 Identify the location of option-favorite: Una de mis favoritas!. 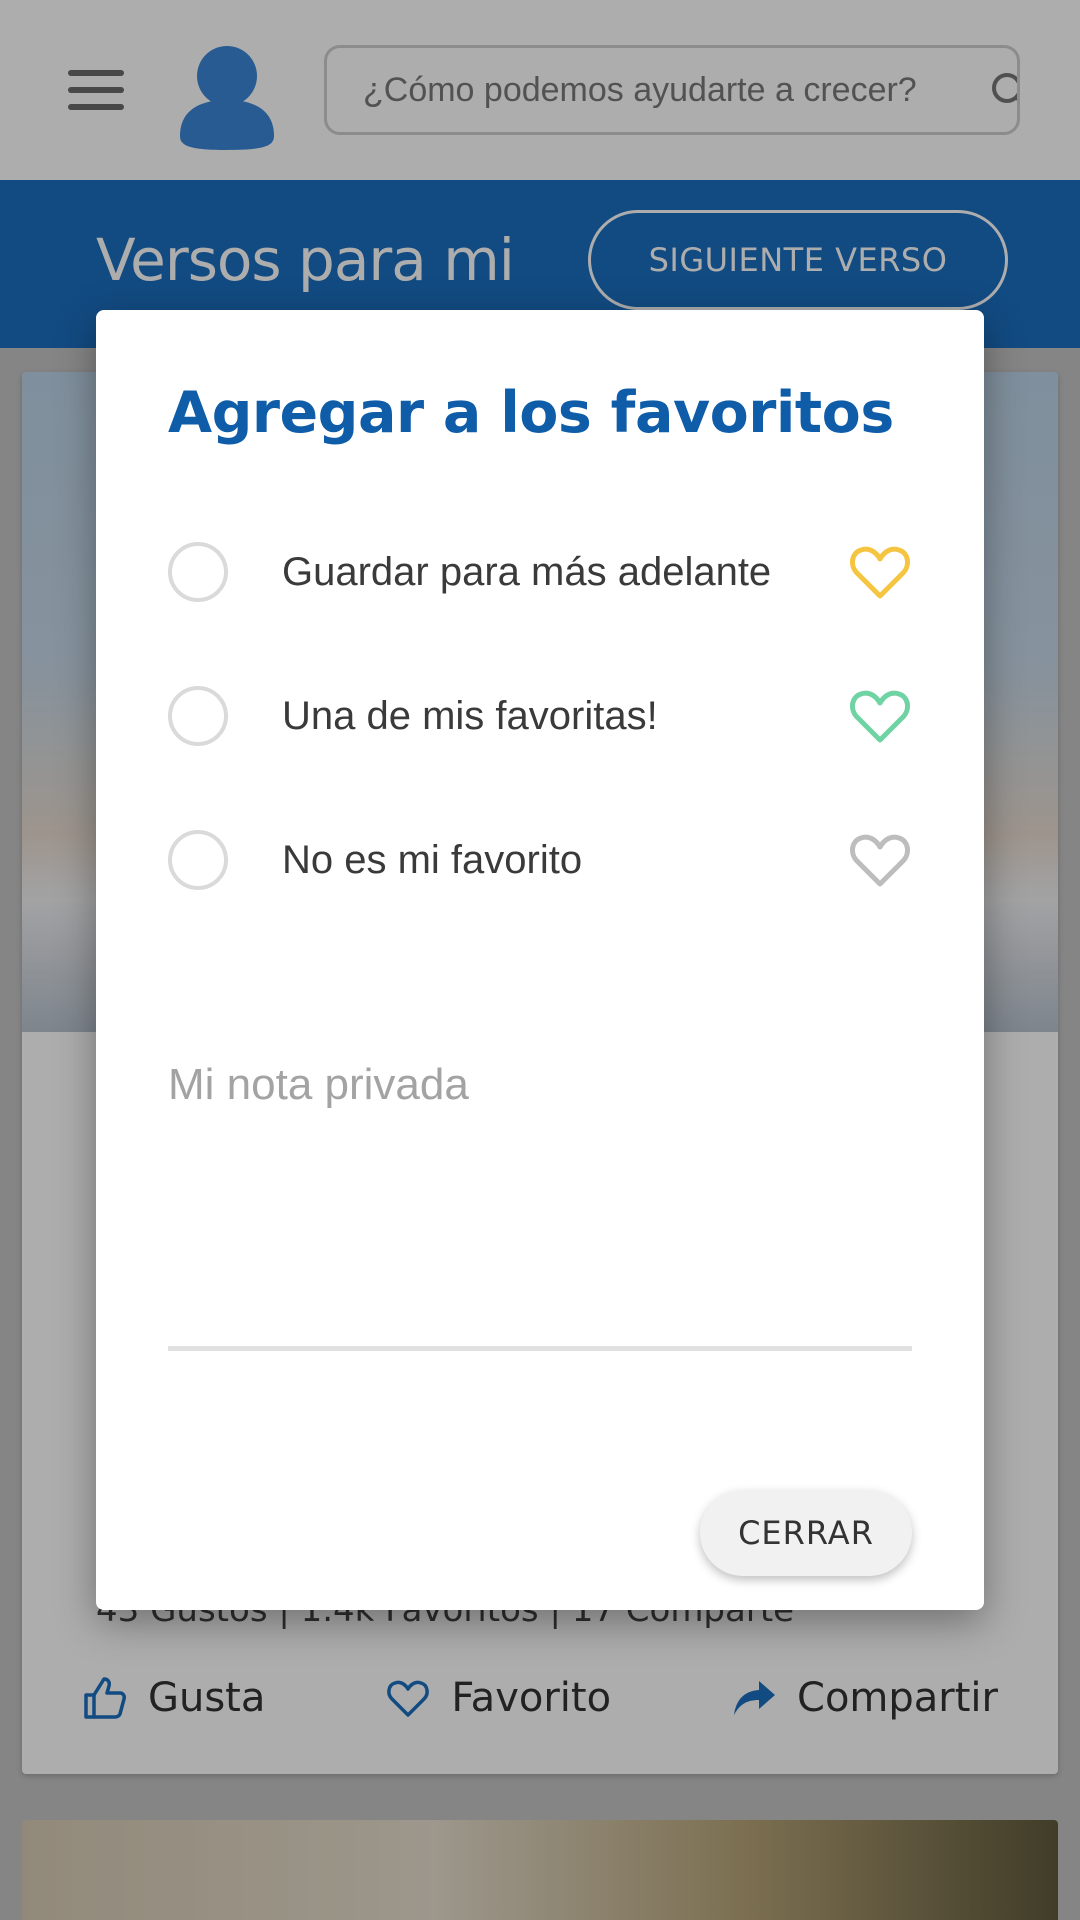
(540, 716).